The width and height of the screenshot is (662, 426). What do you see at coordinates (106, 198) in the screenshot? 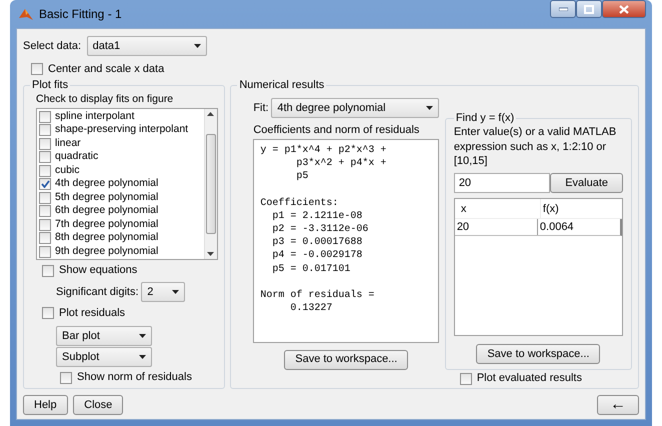
I see `fit-option: 5th degree polynomial` at bounding box center [106, 198].